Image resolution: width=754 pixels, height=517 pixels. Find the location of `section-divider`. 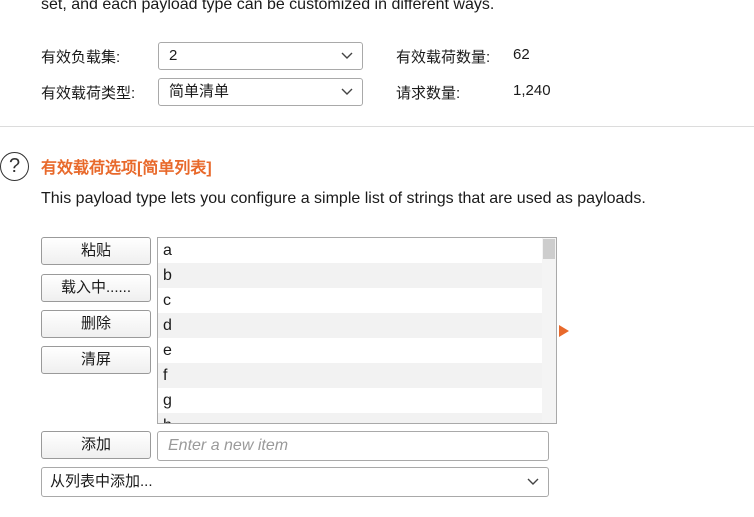

section-divider is located at coordinates (377, 126).